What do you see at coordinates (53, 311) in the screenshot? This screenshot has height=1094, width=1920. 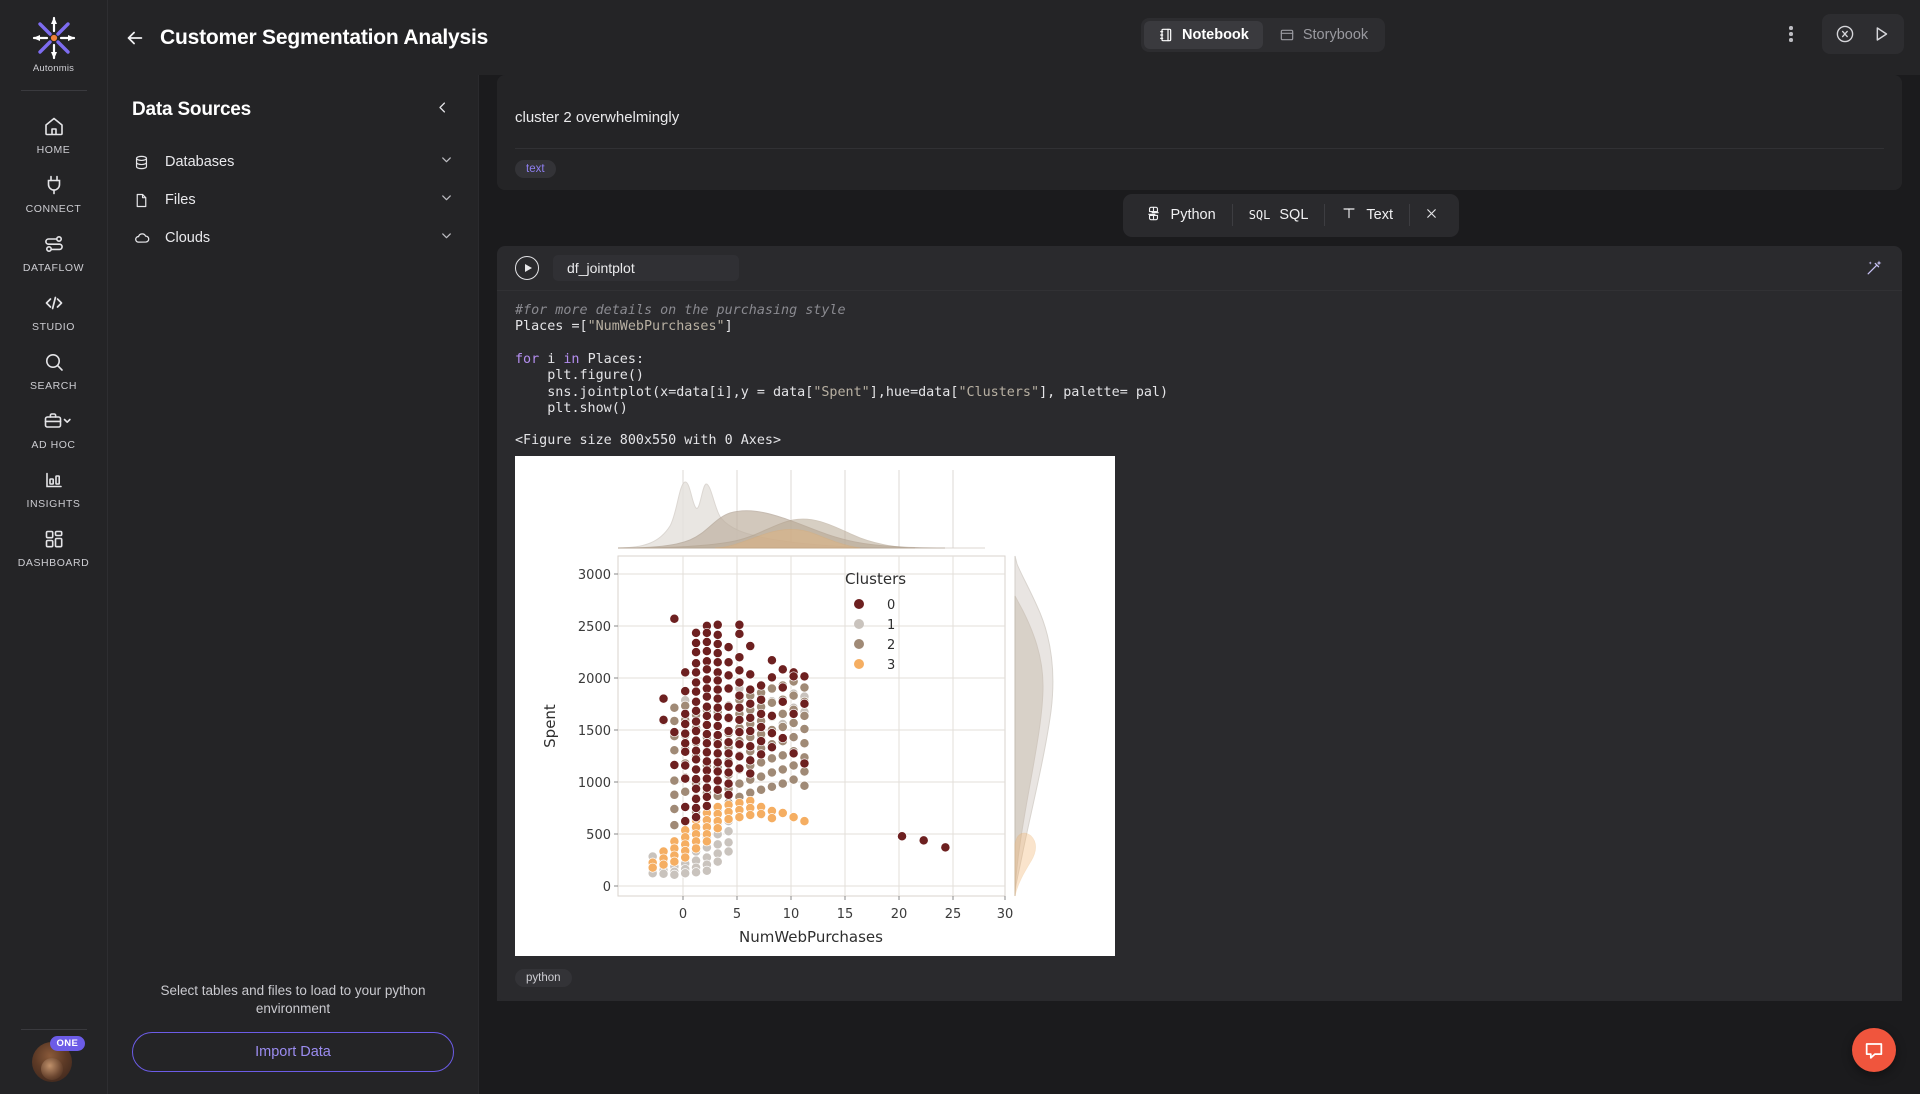 I see `sidebar-item-studio: STUDIO` at bounding box center [53, 311].